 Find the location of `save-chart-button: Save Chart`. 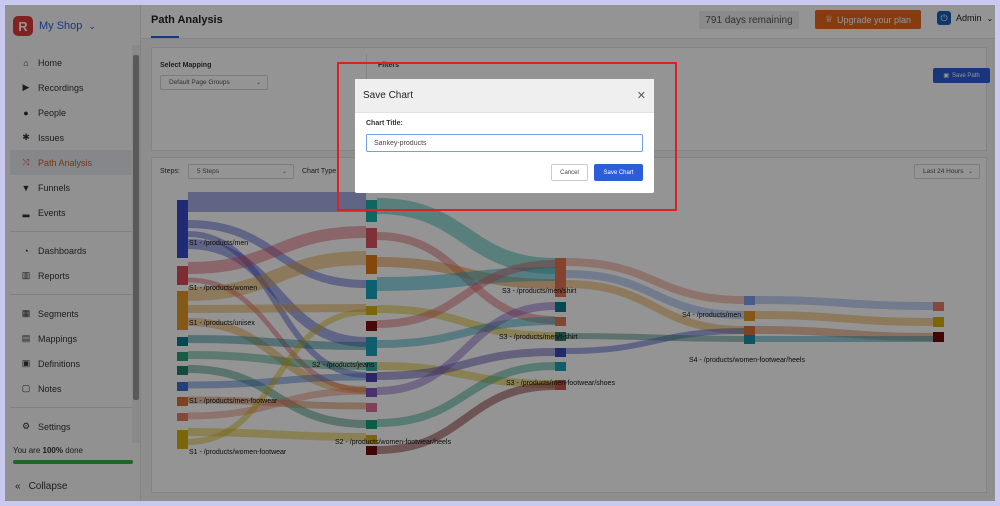

save-chart-button: Save Chart is located at coordinates (618, 172).